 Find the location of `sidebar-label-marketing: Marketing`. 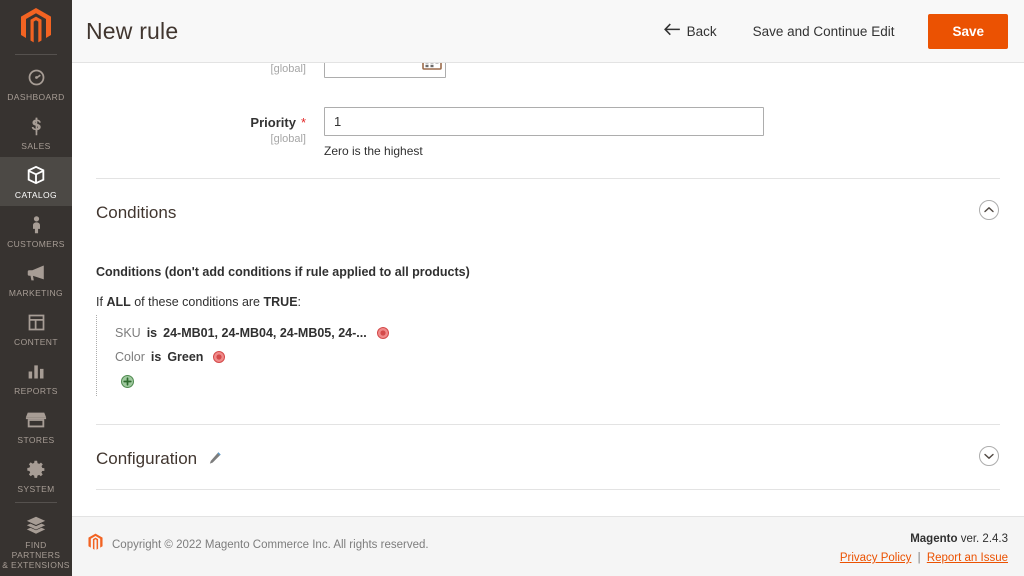

sidebar-label-marketing: Marketing is located at coordinates (36, 293).